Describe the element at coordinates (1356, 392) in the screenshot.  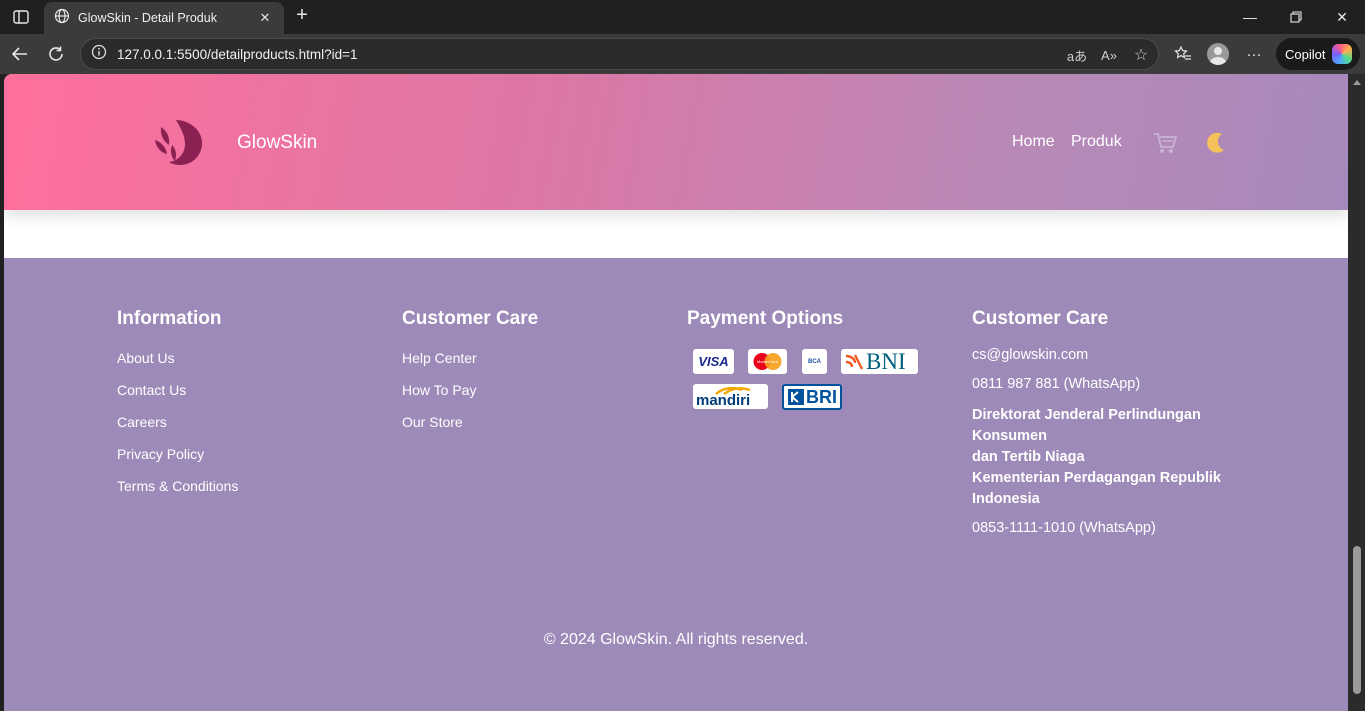
I see `page-scrollbar` at that location.